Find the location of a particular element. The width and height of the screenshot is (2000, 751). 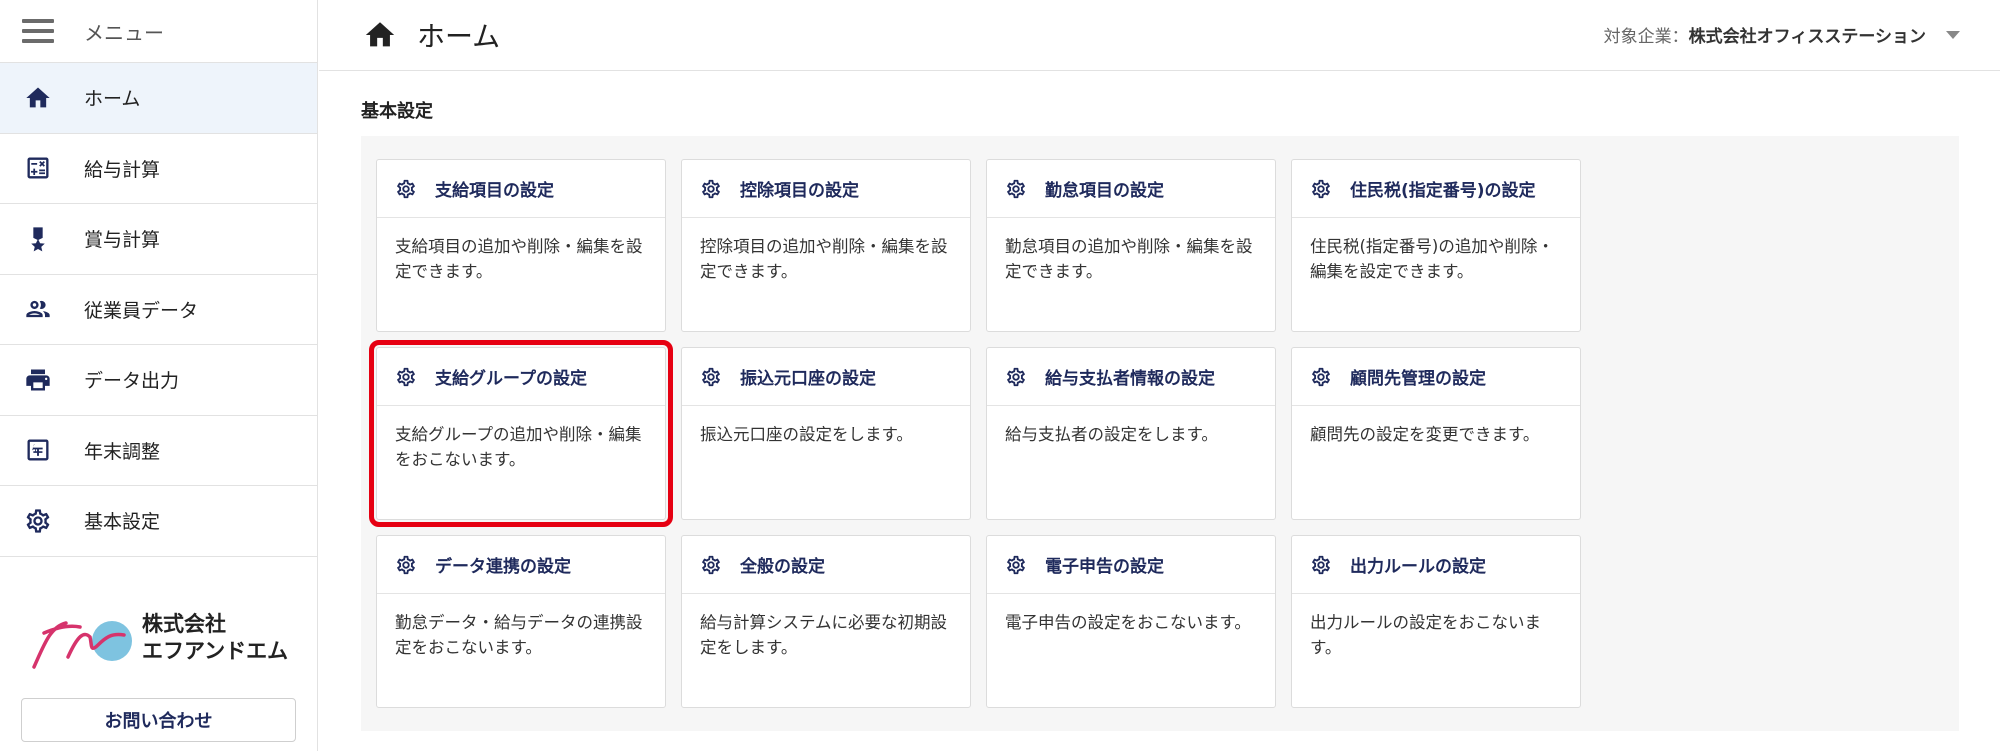

medal-icon is located at coordinates (38, 239).